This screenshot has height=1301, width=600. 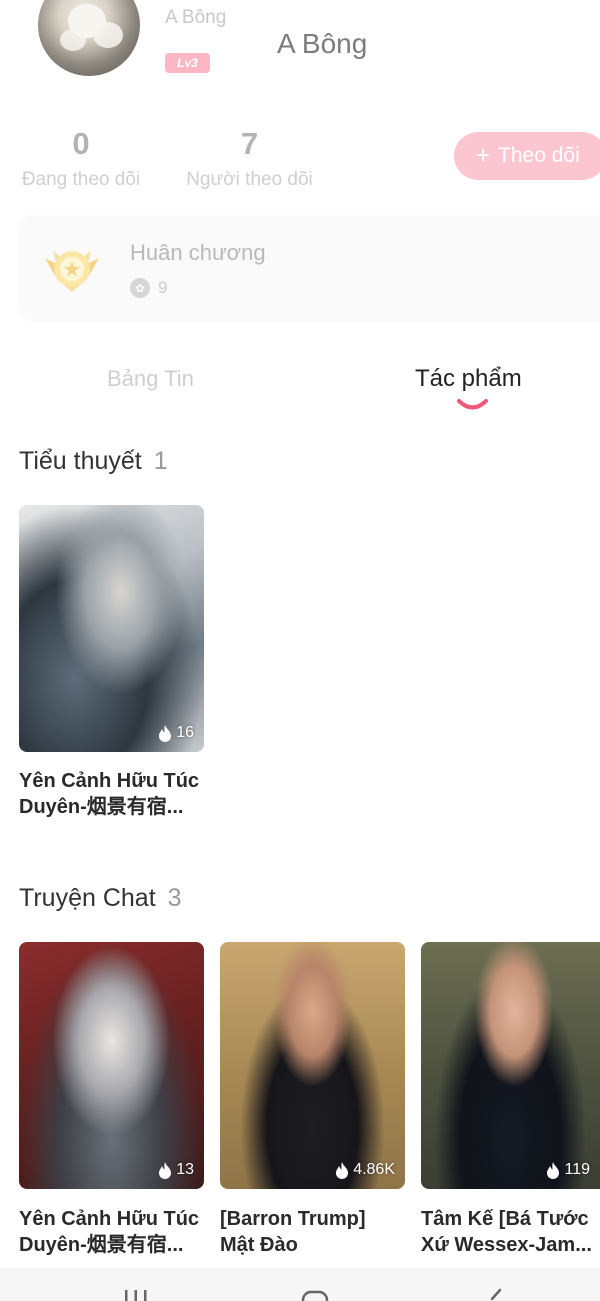 What do you see at coordinates (315, 1293) in the screenshot?
I see `home-icon` at bounding box center [315, 1293].